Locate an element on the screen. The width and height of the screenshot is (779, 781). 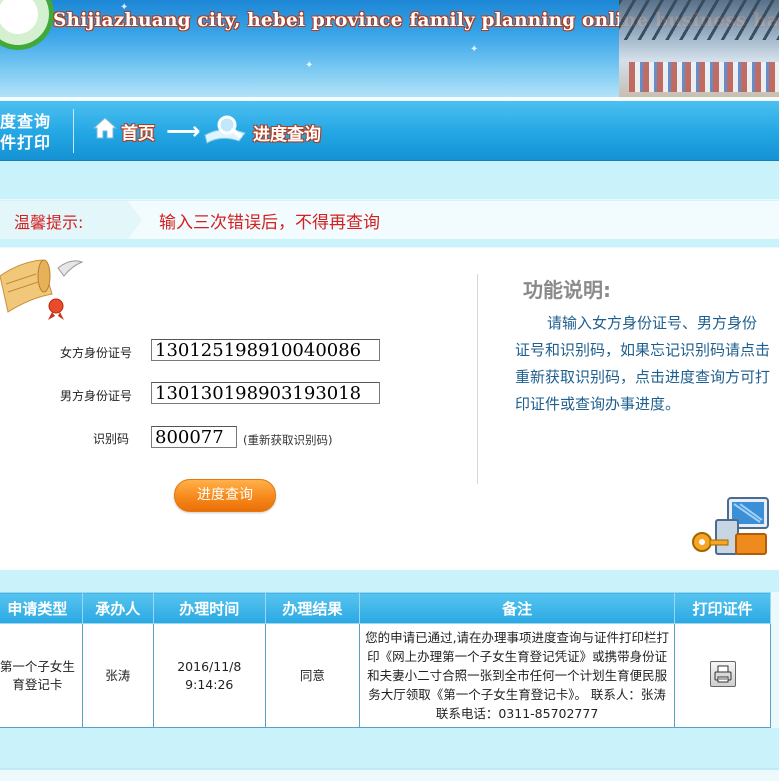
tip-message: 输入三次错误后，不得再查询 is located at coordinates (269, 223).